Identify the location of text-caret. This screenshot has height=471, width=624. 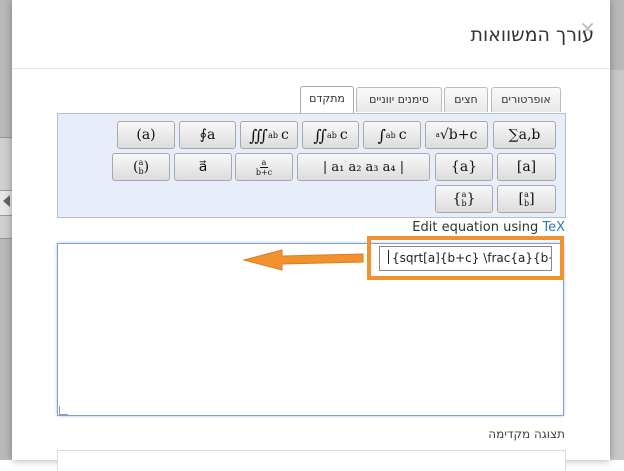
(388, 257).